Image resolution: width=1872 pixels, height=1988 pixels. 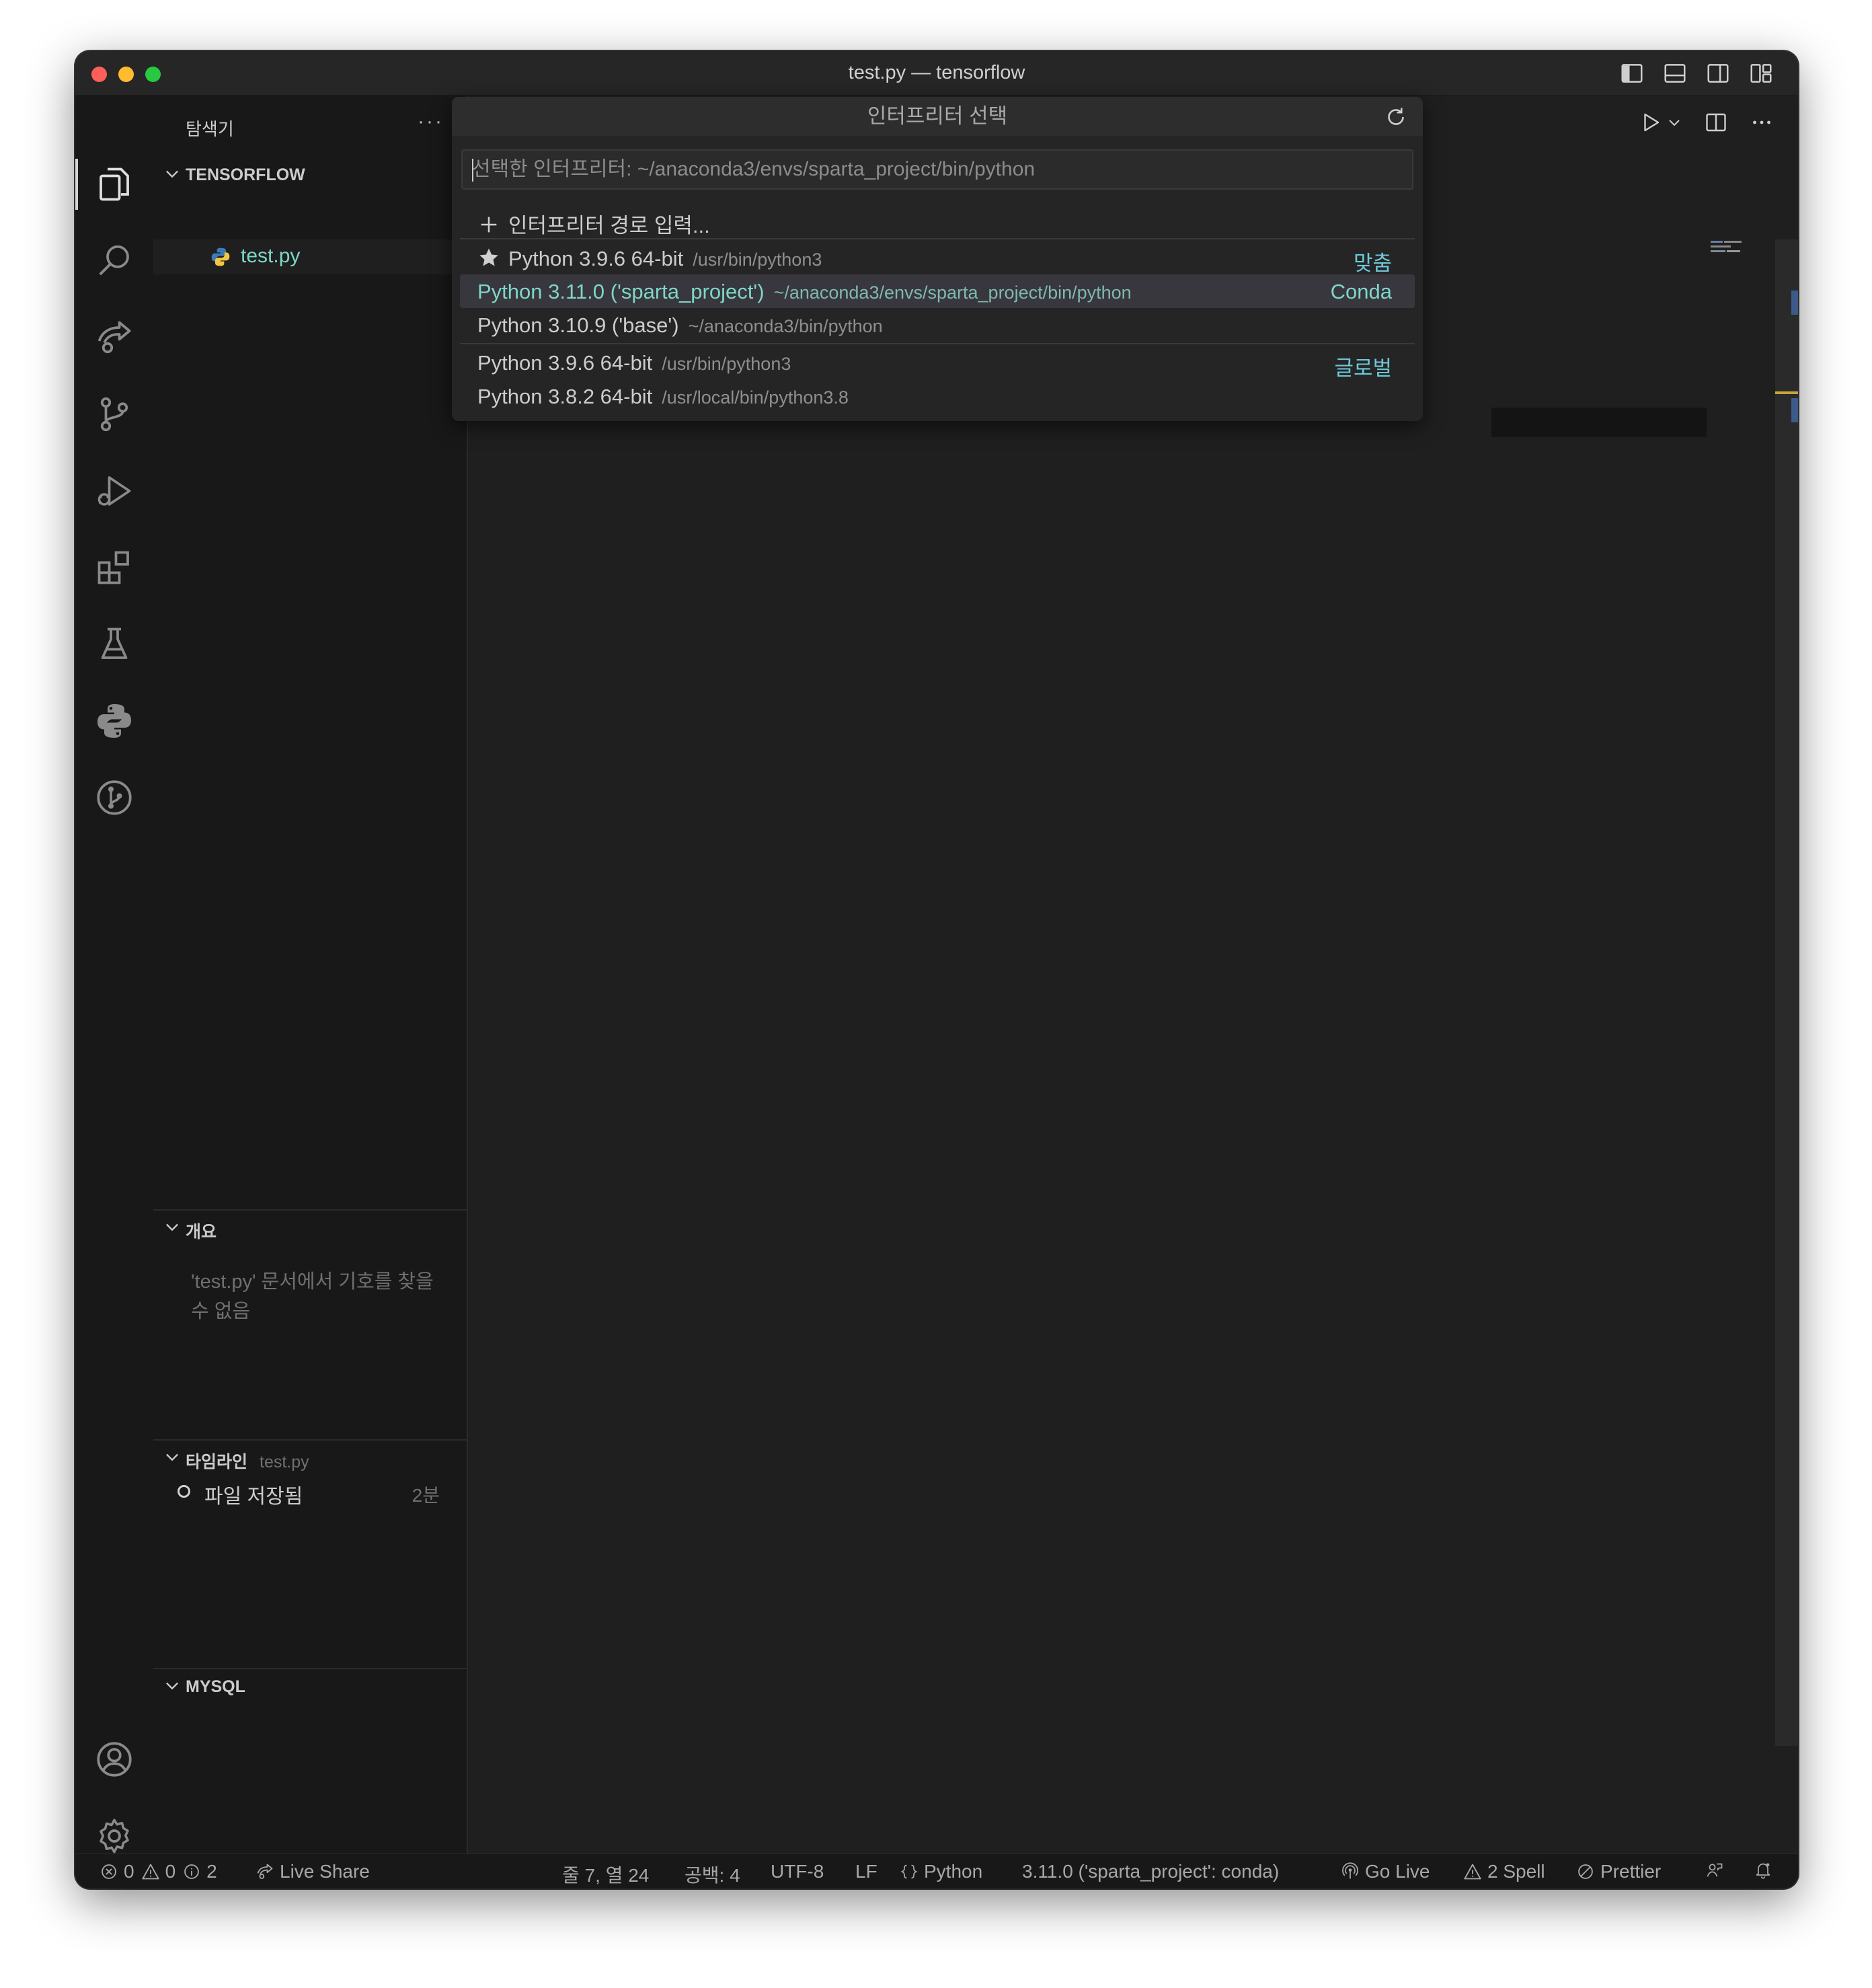 I want to click on title-bar: test.py — tensorflow, so click(x=937, y=73).